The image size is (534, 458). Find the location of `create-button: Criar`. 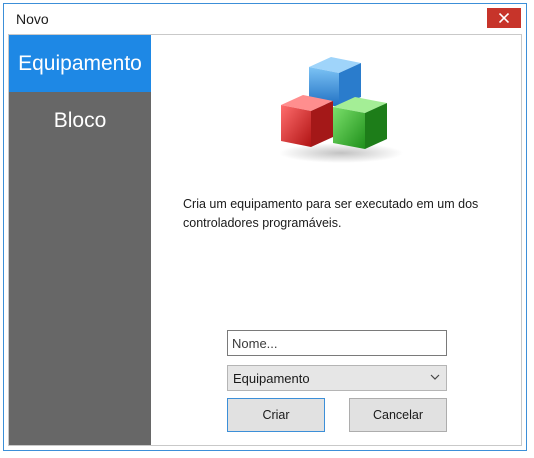

create-button: Criar is located at coordinates (276, 415).